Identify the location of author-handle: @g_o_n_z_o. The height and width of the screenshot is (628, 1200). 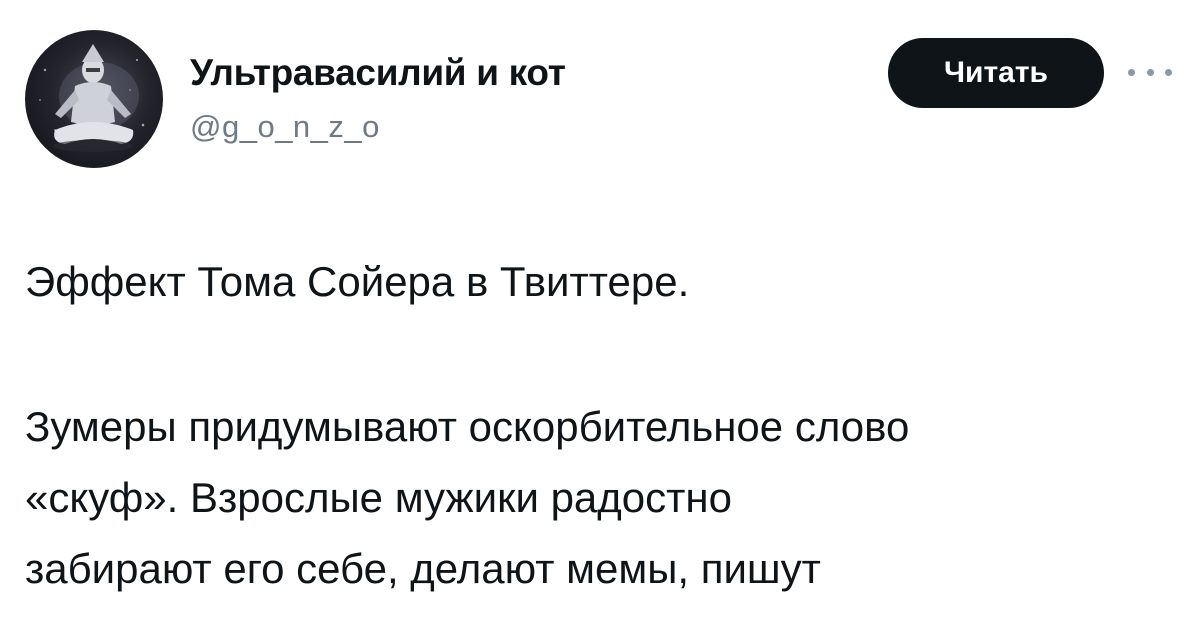
(285, 127).